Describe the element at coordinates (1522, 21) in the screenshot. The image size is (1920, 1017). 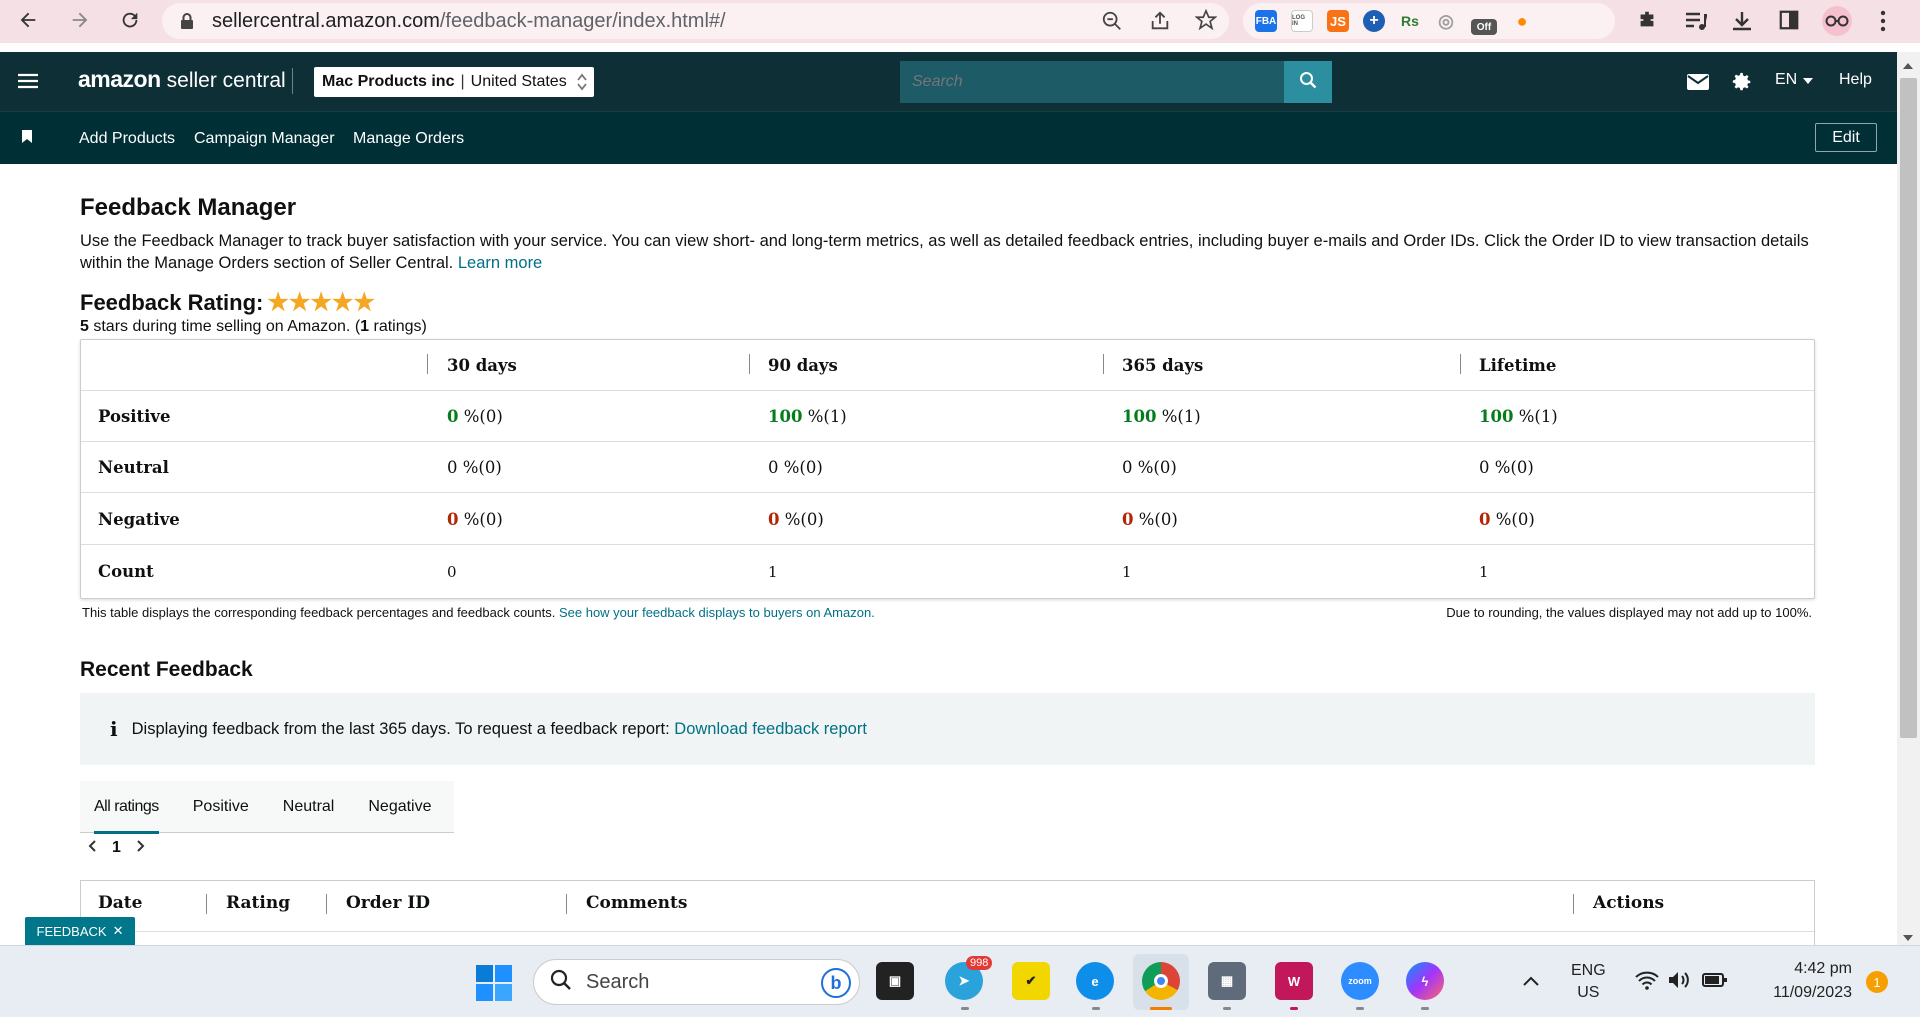
I see `orange-extension-icon: ●` at that location.